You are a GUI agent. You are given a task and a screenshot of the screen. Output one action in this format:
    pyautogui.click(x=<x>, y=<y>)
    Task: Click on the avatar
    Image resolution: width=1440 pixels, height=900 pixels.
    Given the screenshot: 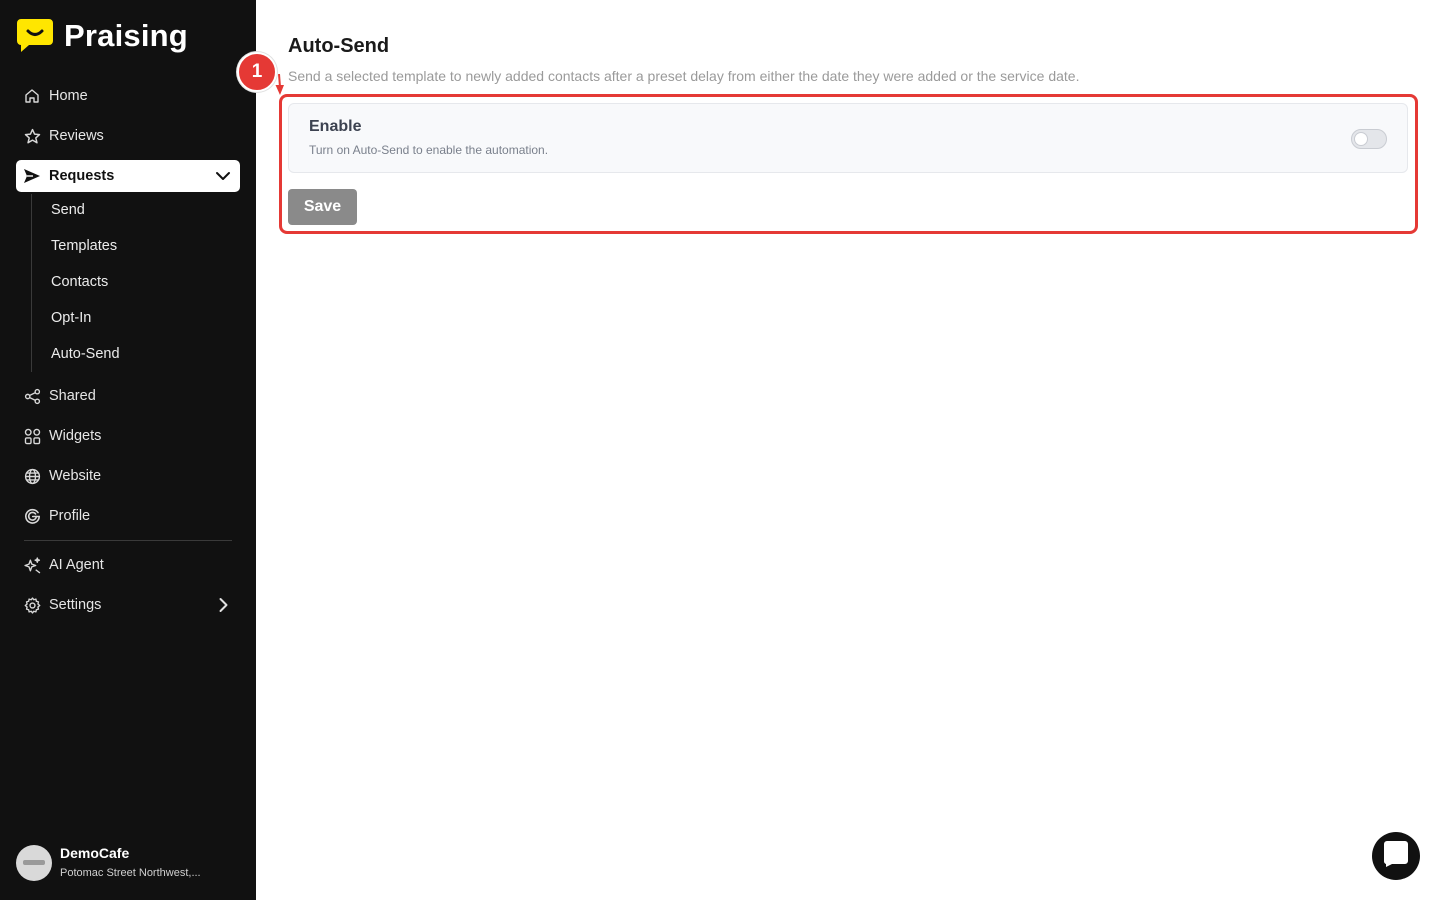 What is the action you would take?
    pyautogui.click(x=34, y=862)
    